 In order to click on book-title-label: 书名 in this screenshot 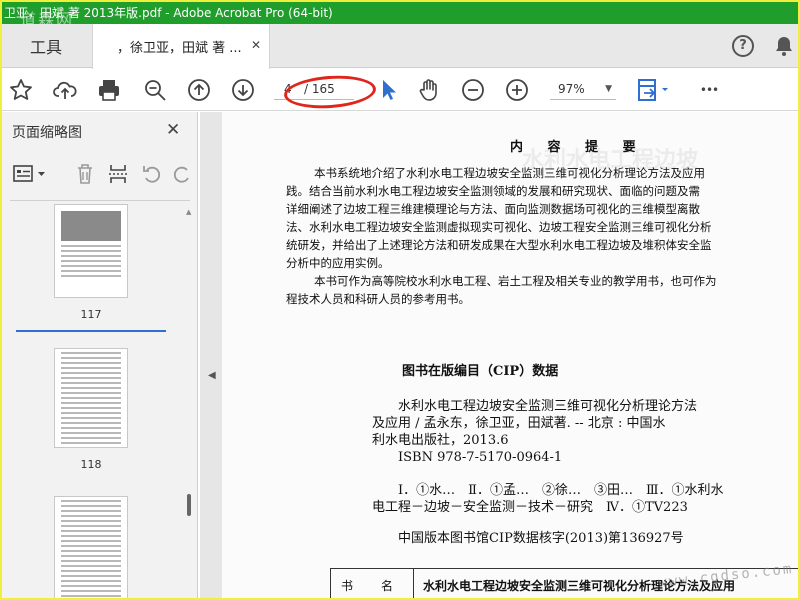, I will do `click(381, 586)`.